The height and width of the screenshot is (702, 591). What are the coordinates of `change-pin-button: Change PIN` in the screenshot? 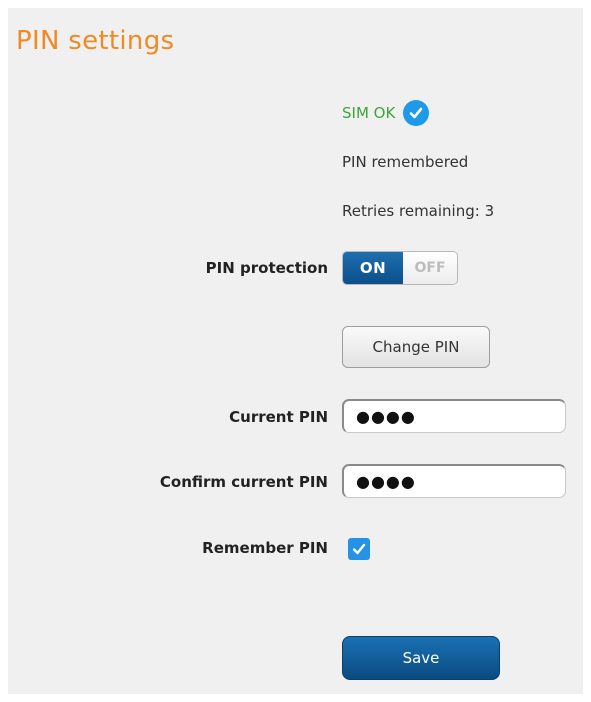 It's located at (416, 347).